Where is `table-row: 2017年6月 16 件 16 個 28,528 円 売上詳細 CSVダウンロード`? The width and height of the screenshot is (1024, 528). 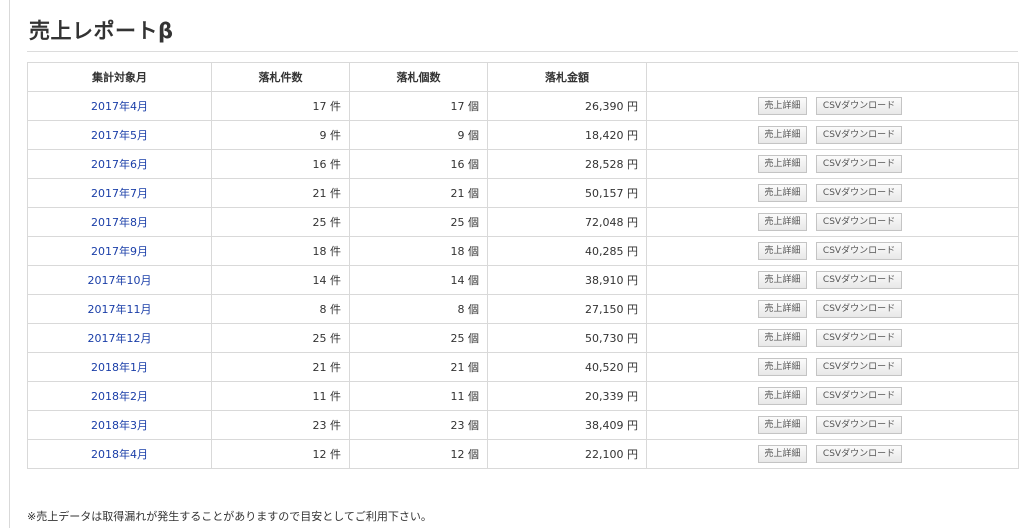 table-row: 2017年6月 16 件 16 個 28,528 円 売上詳細 CSVダウンロード is located at coordinates (523, 164).